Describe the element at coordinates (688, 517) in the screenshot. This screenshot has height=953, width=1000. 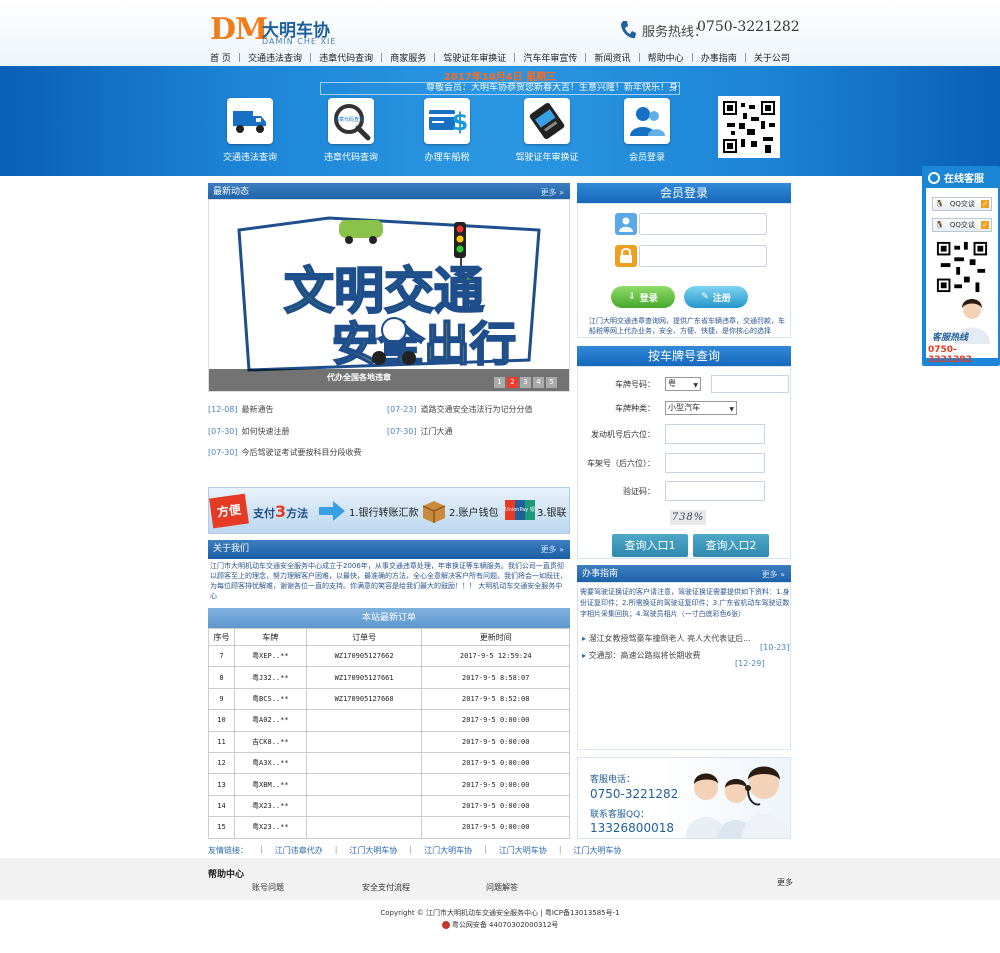
I see `captcha-image: 738%` at that location.